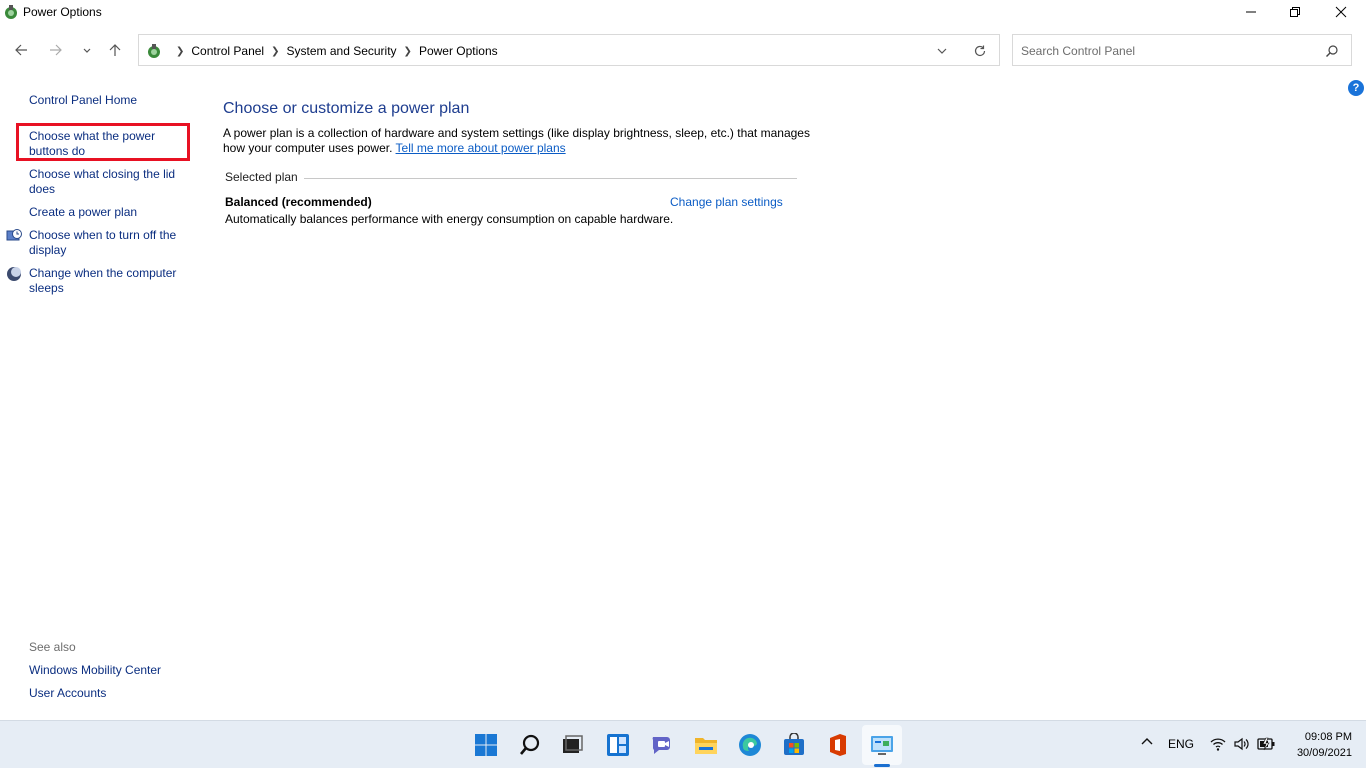 Image resolution: width=1366 pixels, height=768 pixels. I want to click on sidebar-computer-sleeps: Change when the computer sleeps, so click(106, 281).